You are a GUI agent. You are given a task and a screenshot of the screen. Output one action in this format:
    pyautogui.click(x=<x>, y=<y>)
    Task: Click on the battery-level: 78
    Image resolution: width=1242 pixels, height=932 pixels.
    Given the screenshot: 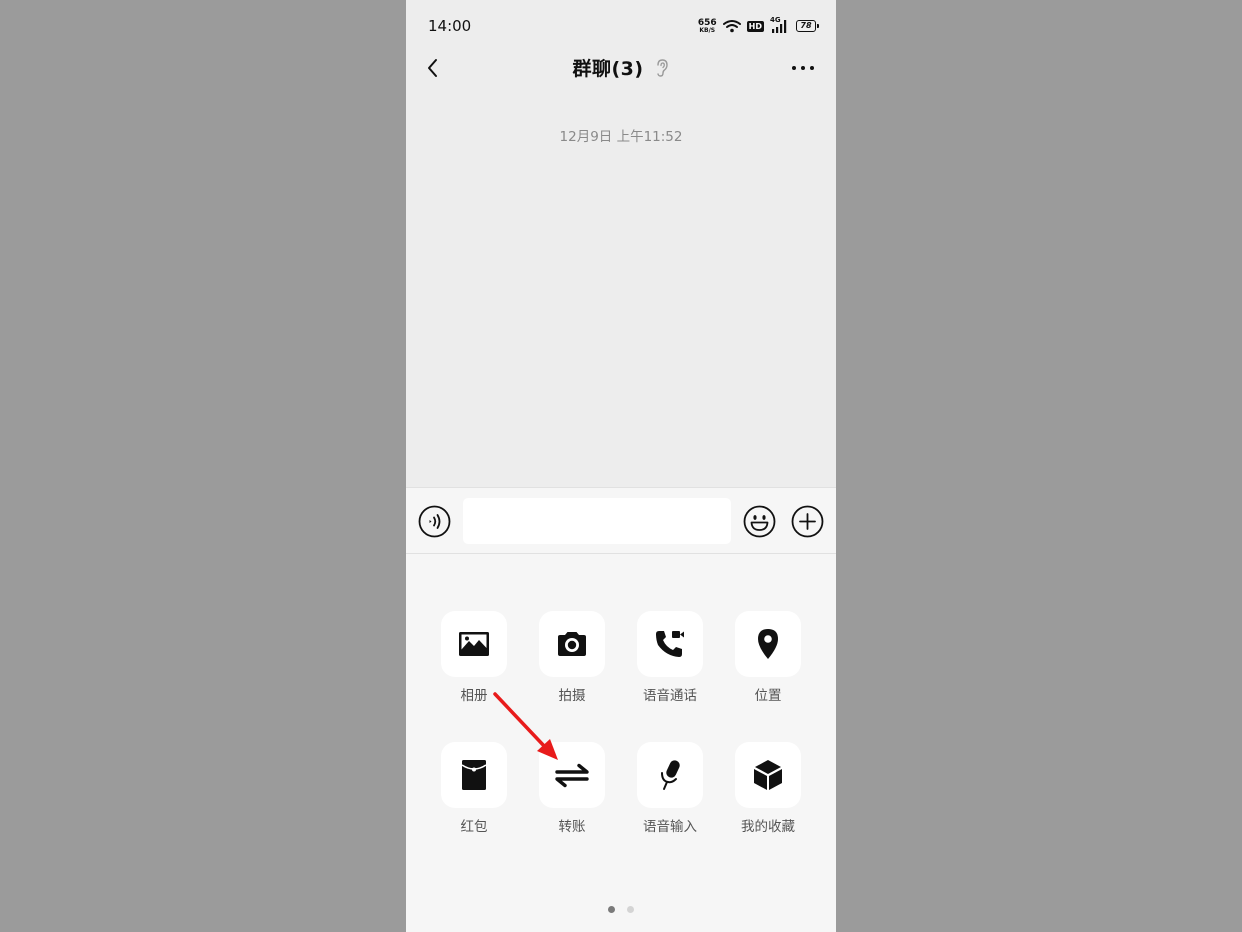 What is the action you would take?
    pyautogui.click(x=806, y=25)
    